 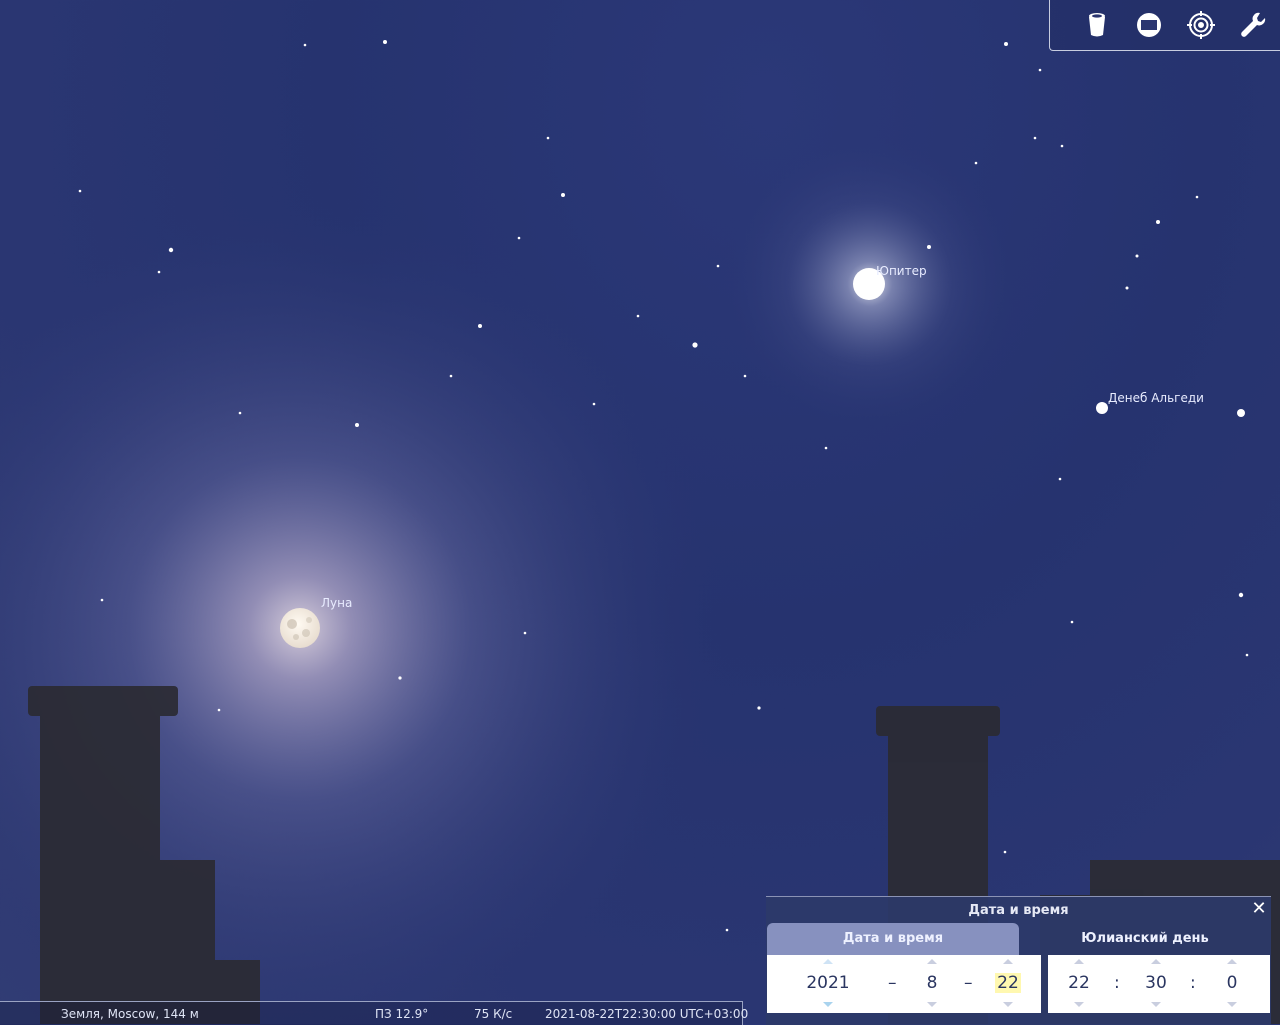 What do you see at coordinates (1149, 25) in the screenshot?
I see `screen-window-icon` at bounding box center [1149, 25].